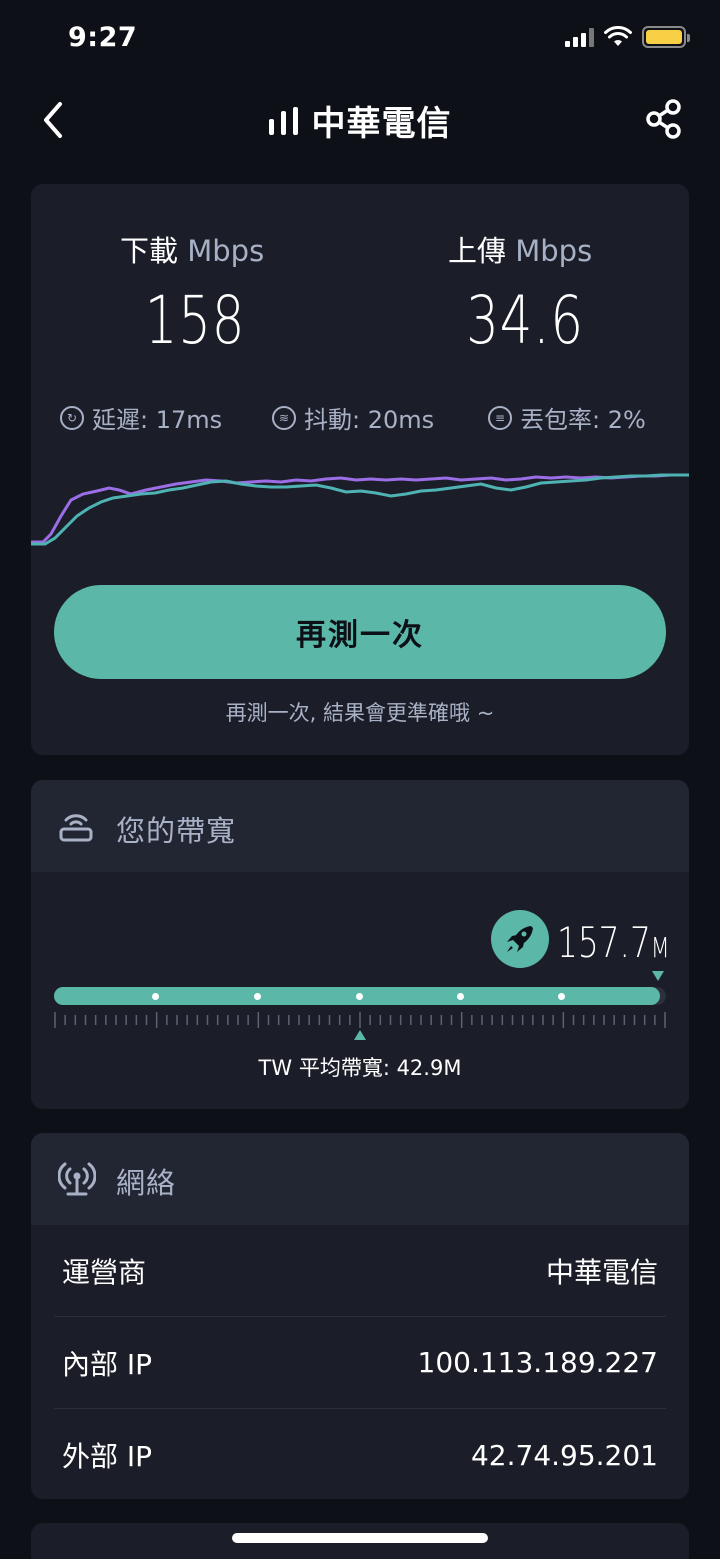 The image size is (720, 1559). I want to click on internal-ip-label: 內部 IP, so click(107, 1364).